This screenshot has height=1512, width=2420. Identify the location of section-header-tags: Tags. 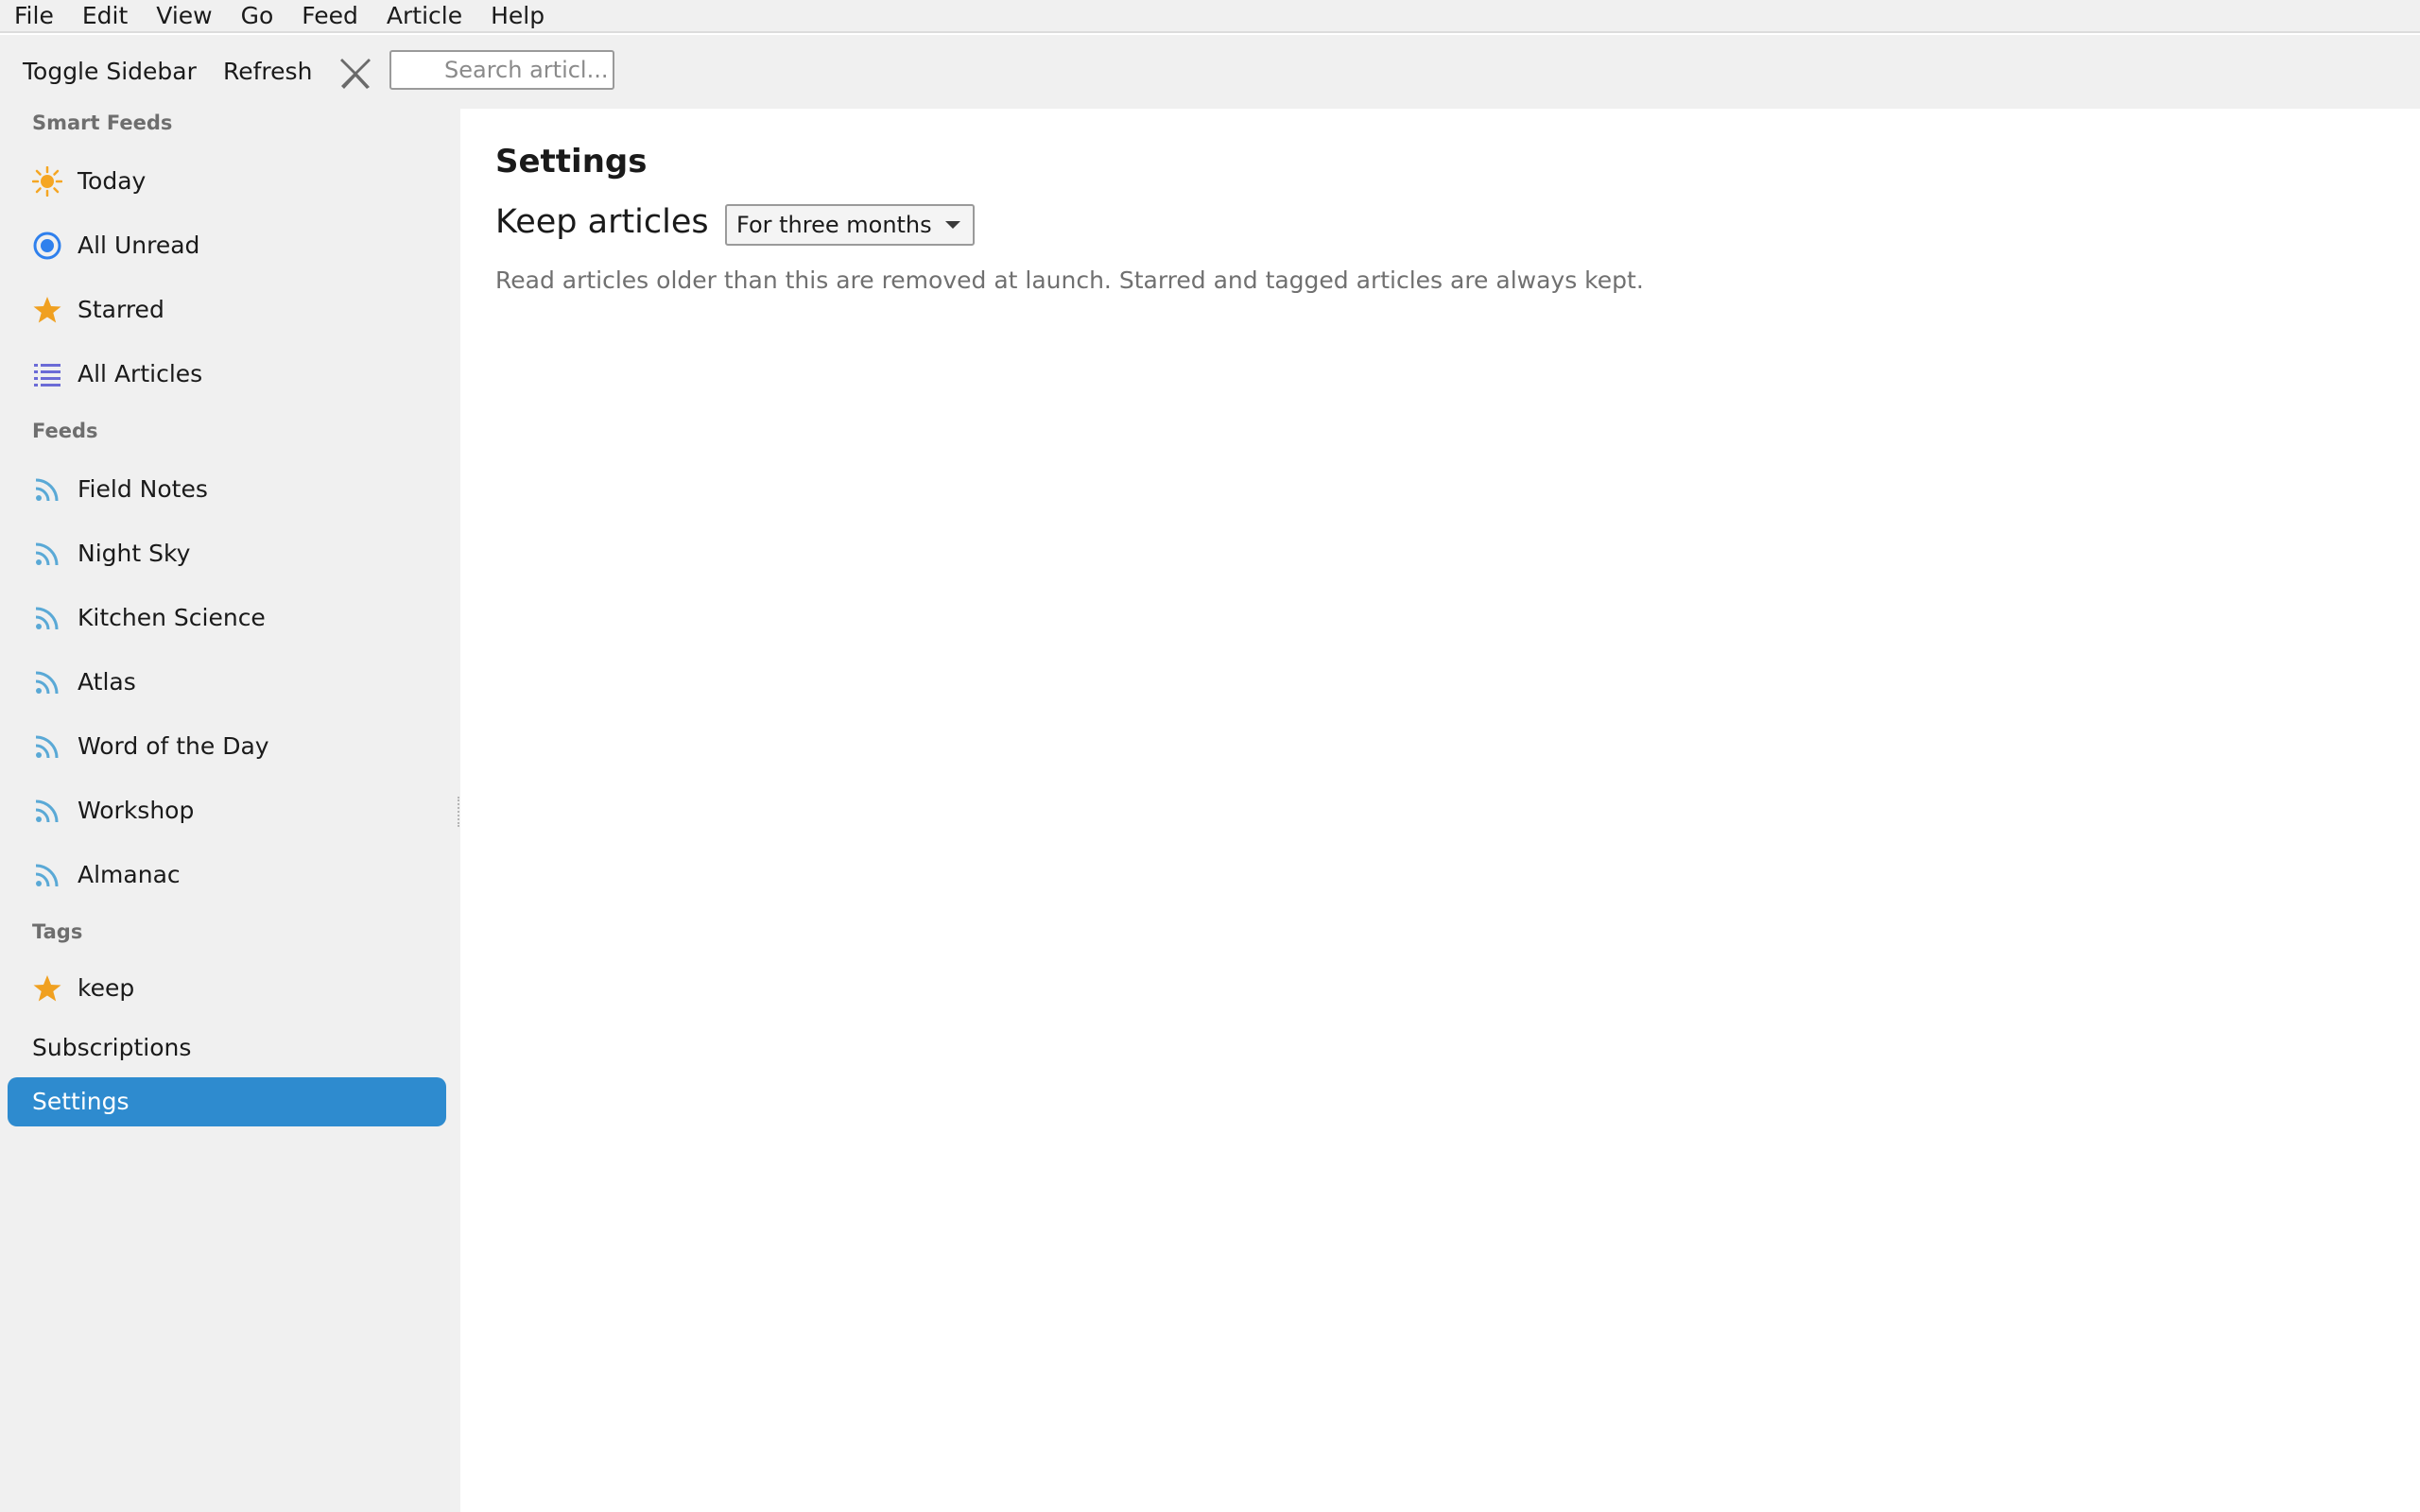
(57, 931).